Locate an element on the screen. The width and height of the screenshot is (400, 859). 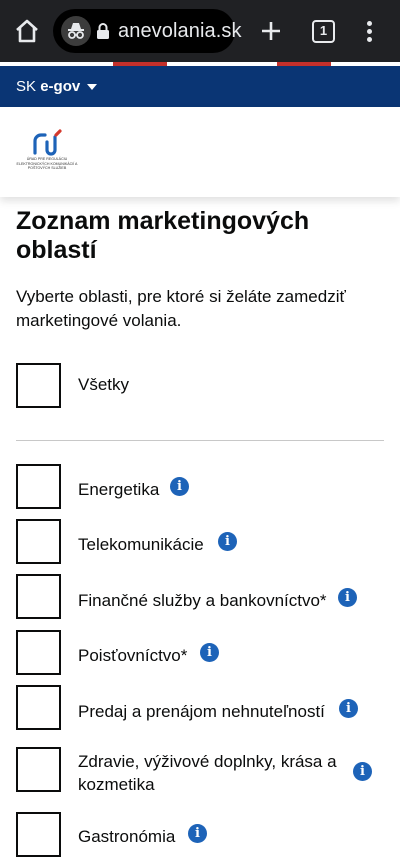
url-text: anevolania.sk is located at coordinates (180, 31).